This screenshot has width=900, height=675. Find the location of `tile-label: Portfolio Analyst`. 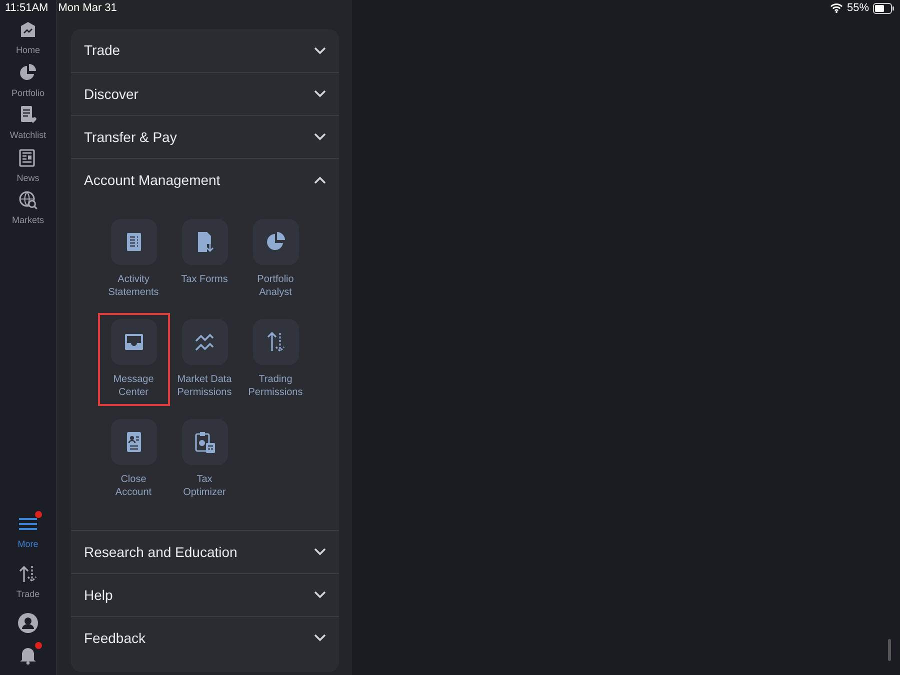

tile-label: Portfolio Analyst is located at coordinates (275, 286).